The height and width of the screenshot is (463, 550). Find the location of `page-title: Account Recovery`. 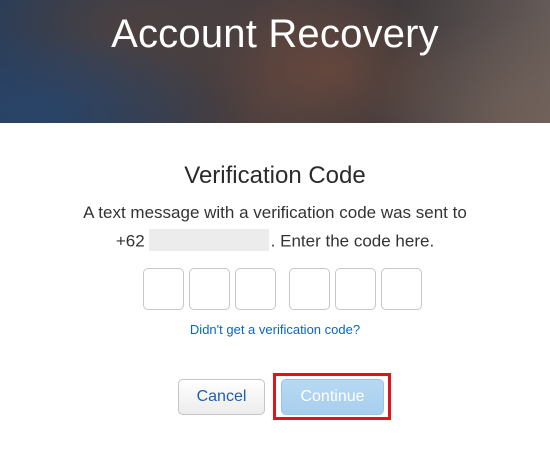

page-title: Account Recovery is located at coordinates (275, 34).